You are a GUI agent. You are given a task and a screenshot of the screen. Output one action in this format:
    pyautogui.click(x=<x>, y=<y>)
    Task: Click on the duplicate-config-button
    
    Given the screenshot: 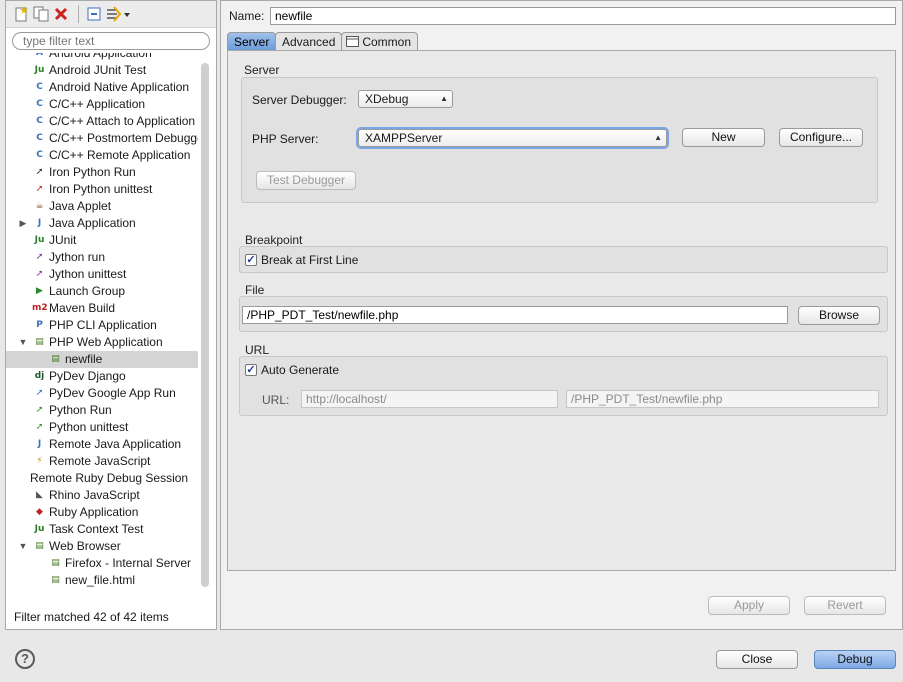 What is the action you would take?
    pyautogui.click(x=41, y=14)
    